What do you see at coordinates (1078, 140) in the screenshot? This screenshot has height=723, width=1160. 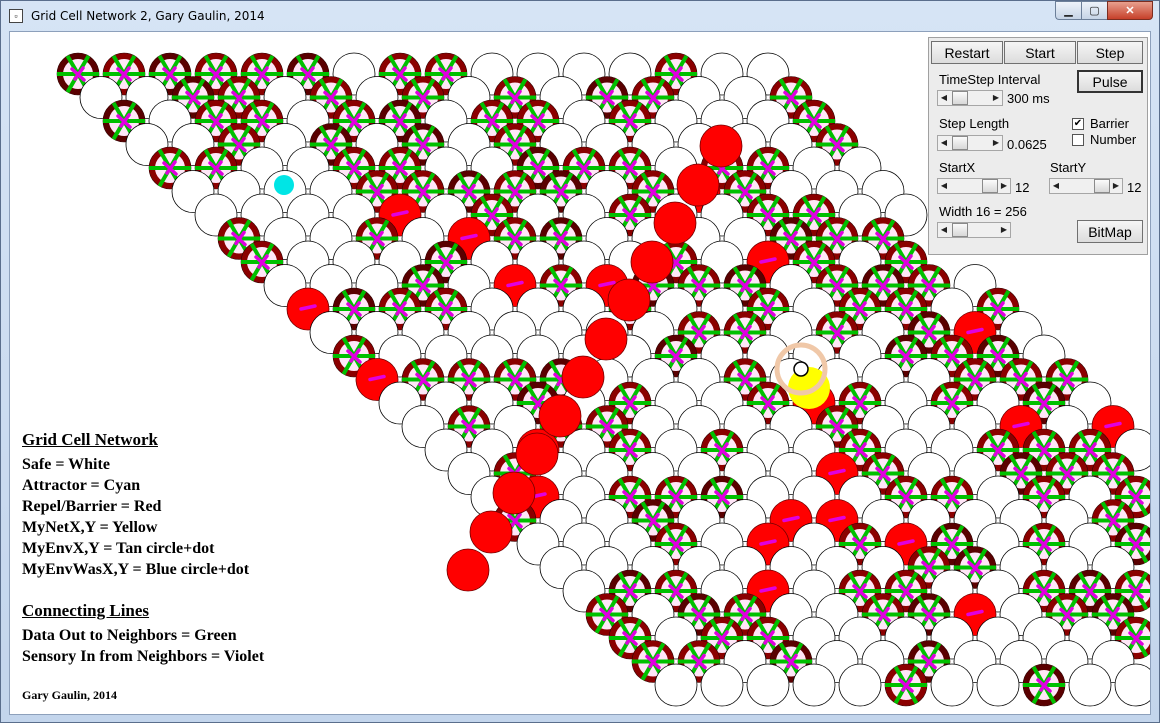 I see `number-checkbox` at bounding box center [1078, 140].